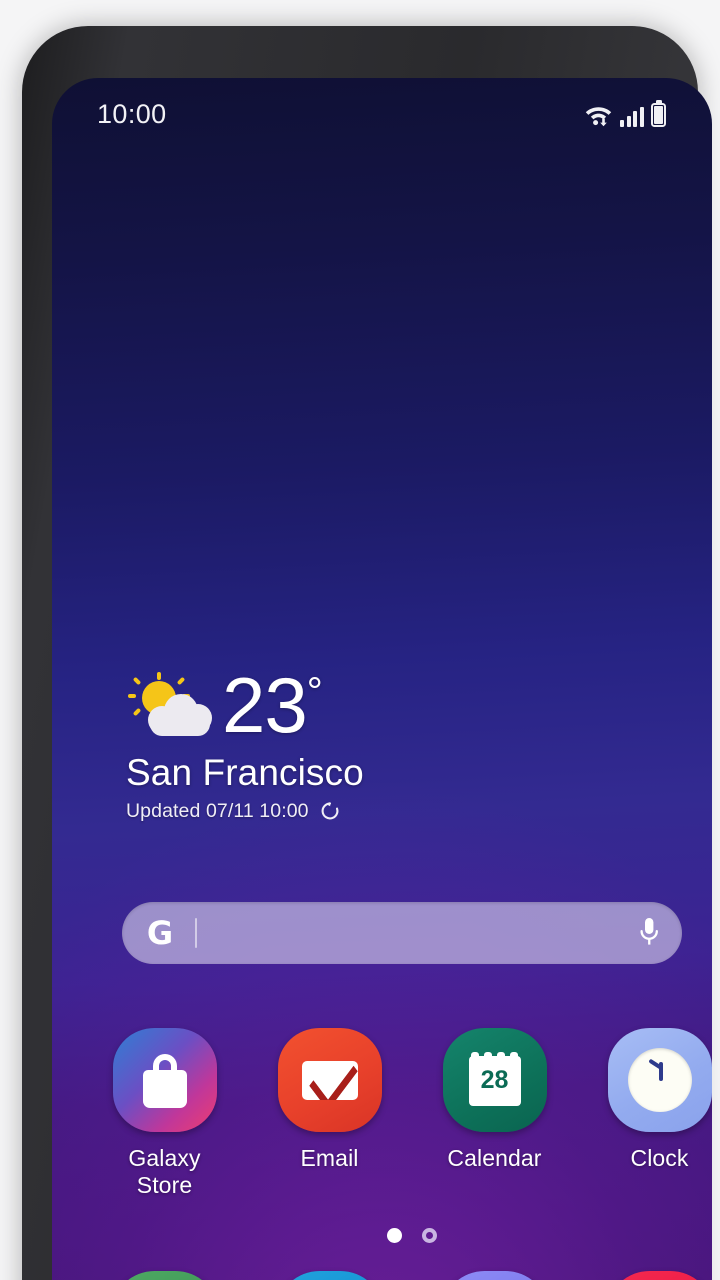 The image size is (720, 1280). What do you see at coordinates (382, 1235) in the screenshot?
I see `page-indicator` at bounding box center [382, 1235].